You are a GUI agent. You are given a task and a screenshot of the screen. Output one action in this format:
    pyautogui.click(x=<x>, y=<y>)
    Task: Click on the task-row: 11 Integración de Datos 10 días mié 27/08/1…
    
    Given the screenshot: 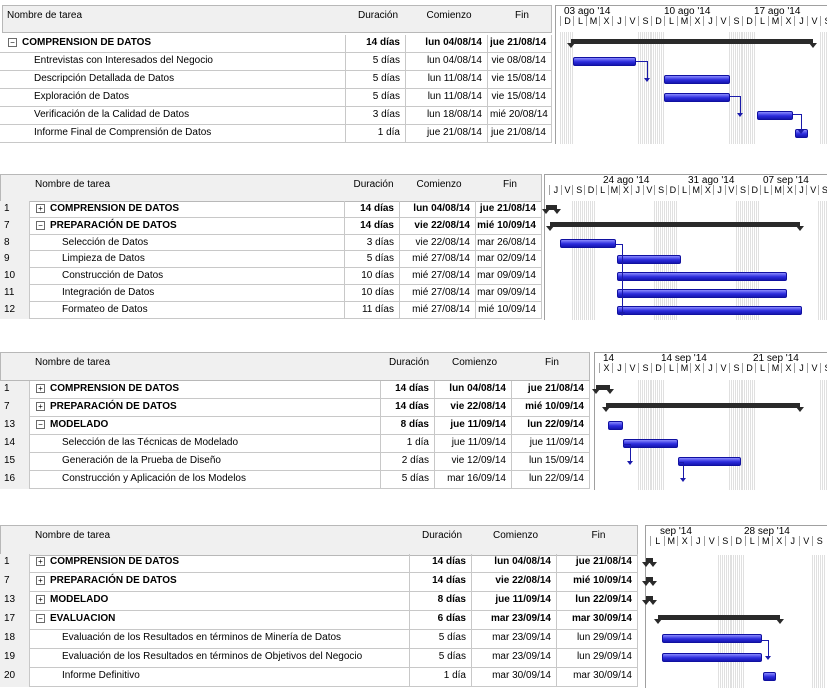 What is the action you would take?
    pyautogui.click(x=271, y=293)
    